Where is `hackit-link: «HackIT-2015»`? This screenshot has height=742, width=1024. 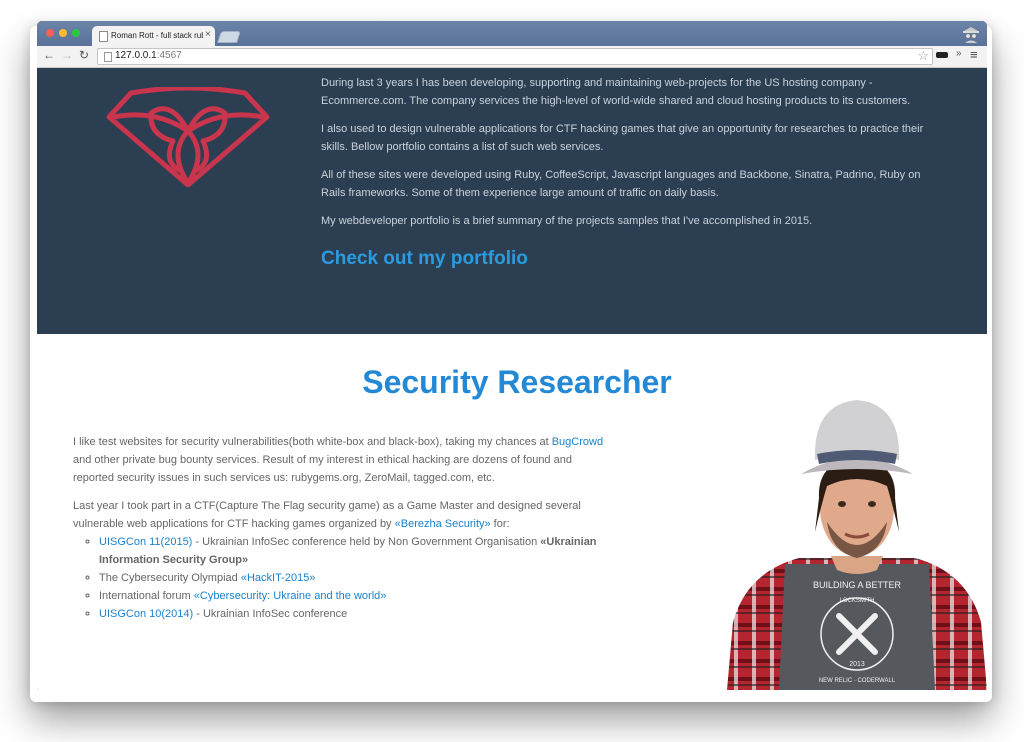 hackit-link: «HackIT-2015» is located at coordinates (278, 578).